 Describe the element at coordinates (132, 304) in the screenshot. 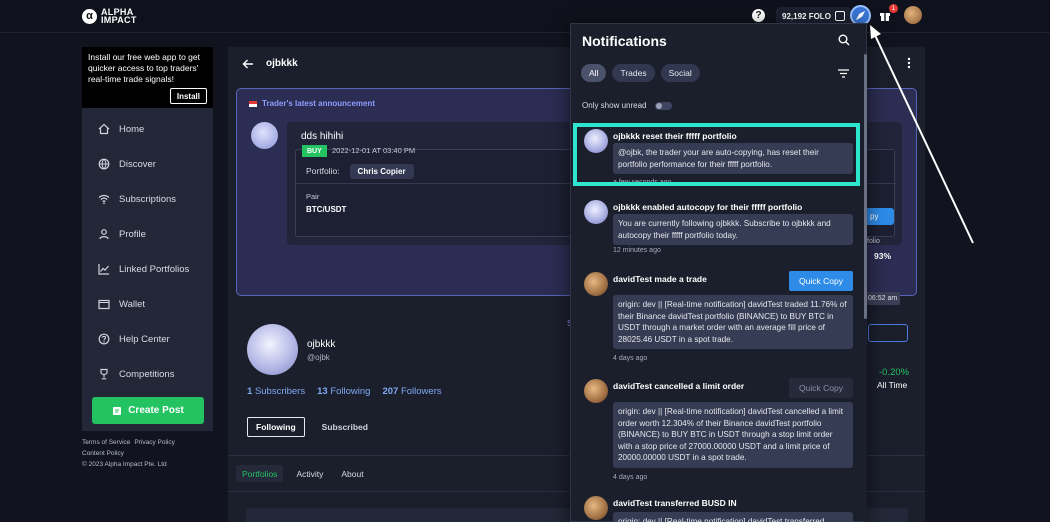

I see `sidebar-item-label: Wallet` at that location.